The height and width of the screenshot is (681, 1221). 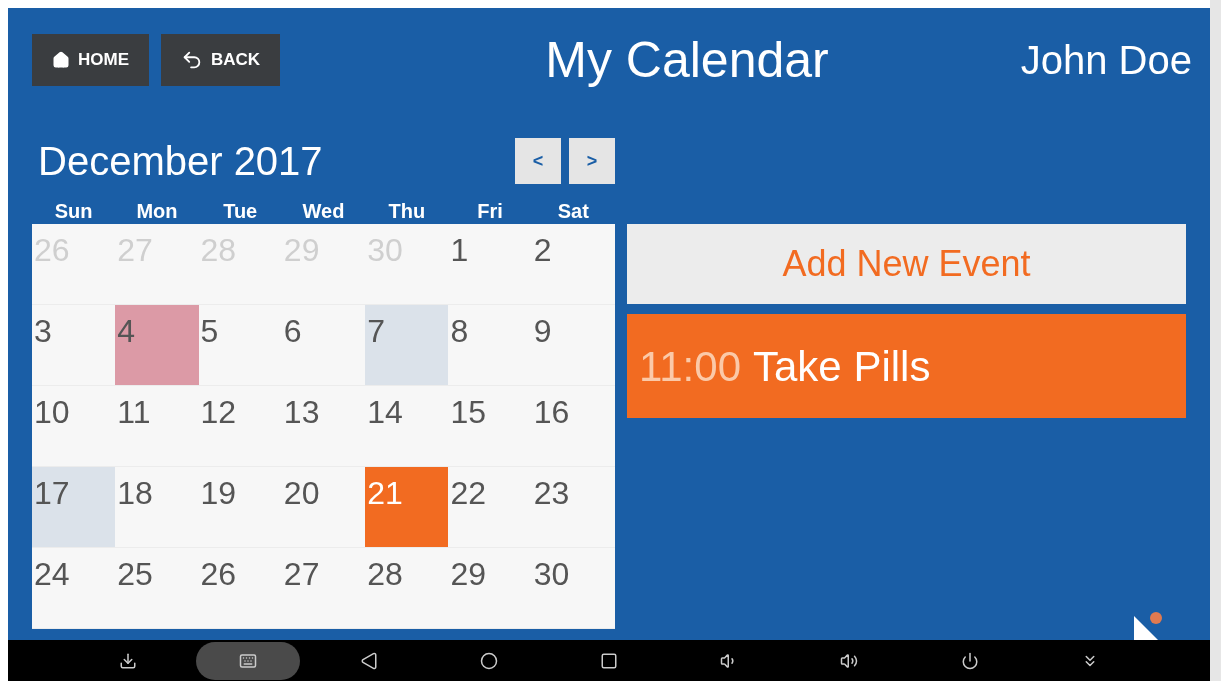 What do you see at coordinates (573, 345) in the screenshot?
I see `day-cell: 9` at bounding box center [573, 345].